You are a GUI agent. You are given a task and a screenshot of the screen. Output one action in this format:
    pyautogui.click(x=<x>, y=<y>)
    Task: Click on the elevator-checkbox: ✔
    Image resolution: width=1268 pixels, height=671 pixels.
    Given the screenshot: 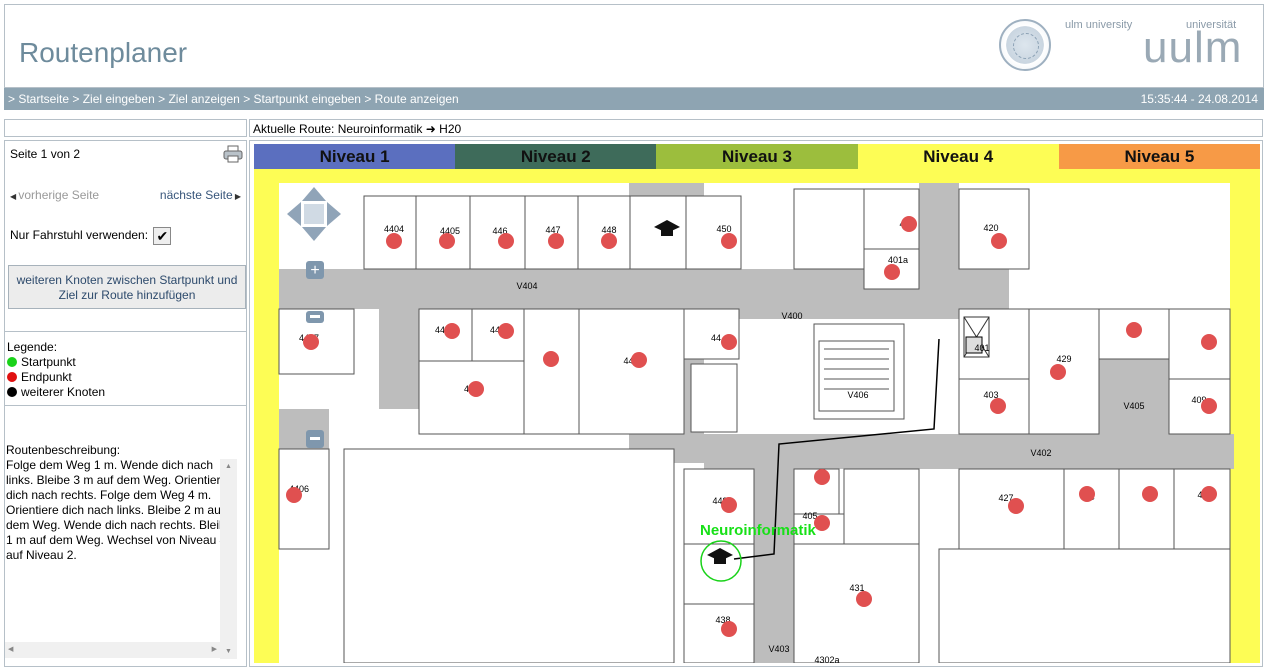 What is the action you would take?
    pyautogui.click(x=162, y=236)
    